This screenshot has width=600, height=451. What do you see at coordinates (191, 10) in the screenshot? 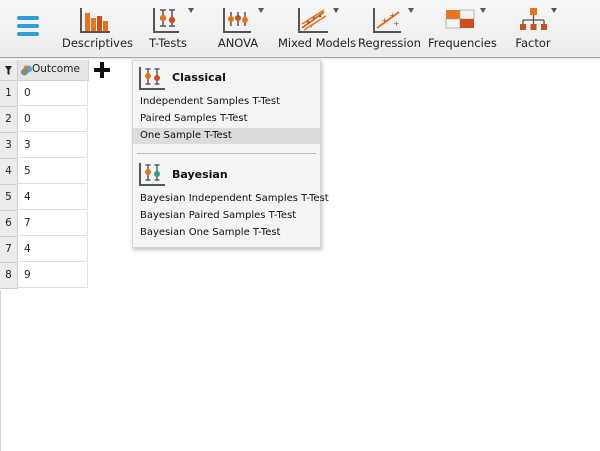
I see `t-tests-dropdown-arrow-icon` at bounding box center [191, 10].